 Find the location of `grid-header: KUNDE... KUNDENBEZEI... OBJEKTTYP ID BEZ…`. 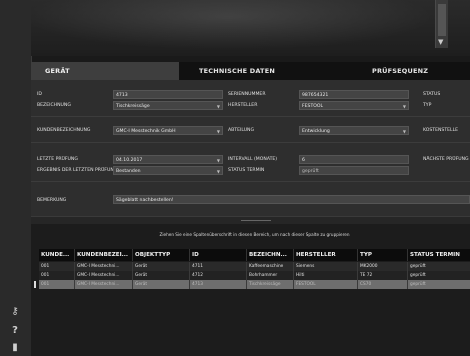

grid-header: KUNDE... KUNDENBEZEI... OBJEKTTYP ID BEZ… is located at coordinates (254, 255).